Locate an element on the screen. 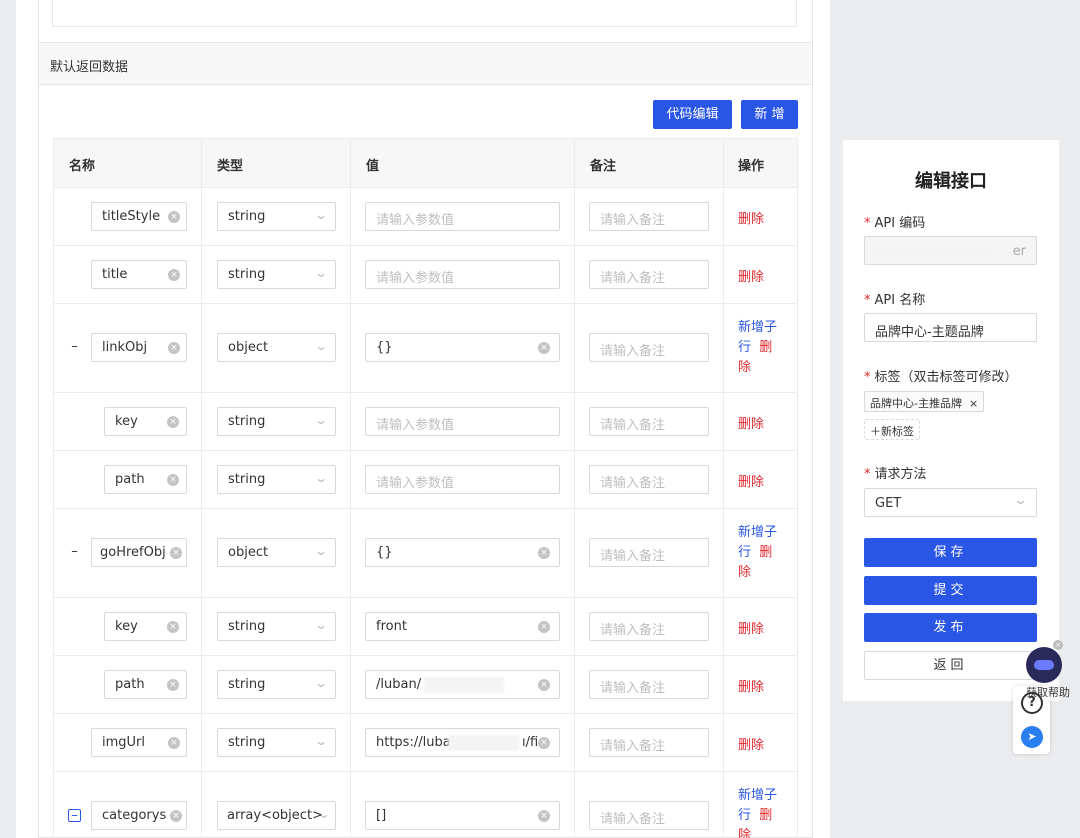  value-input: [] × is located at coordinates (462, 815).